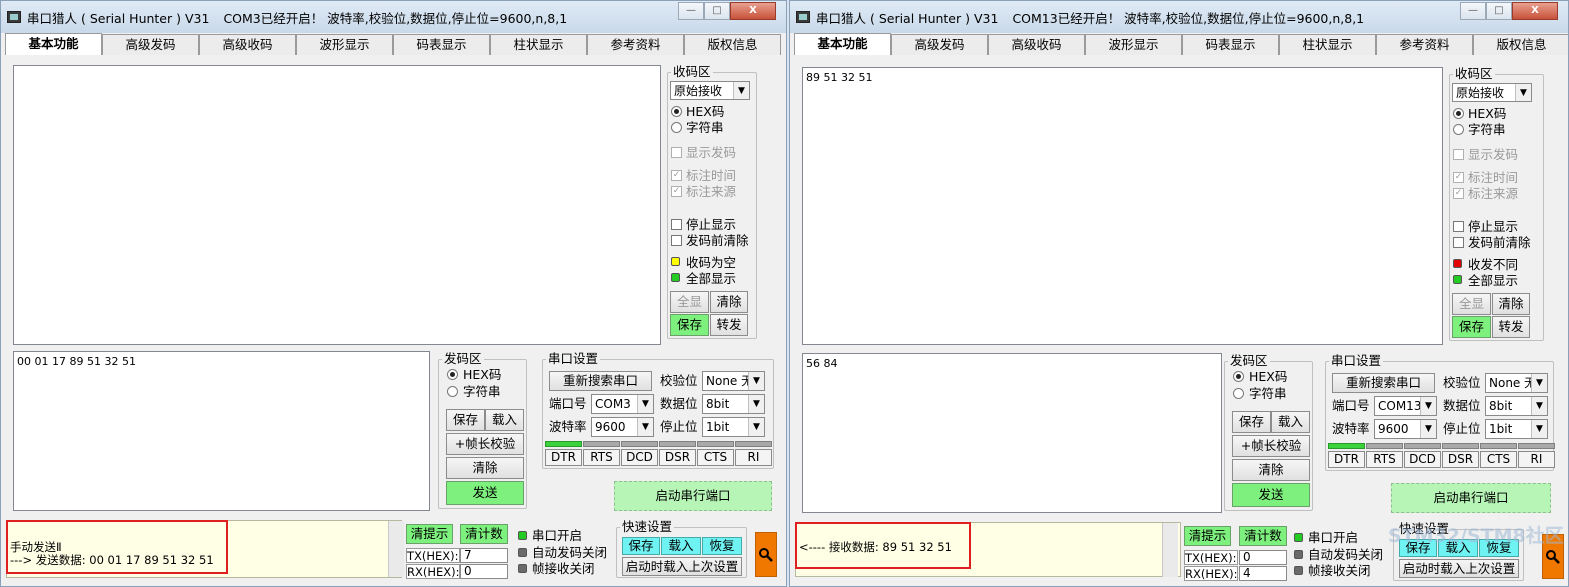 This screenshot has width=1569, height=587. I want to click on send-hex-radio, so click(1238, 376).